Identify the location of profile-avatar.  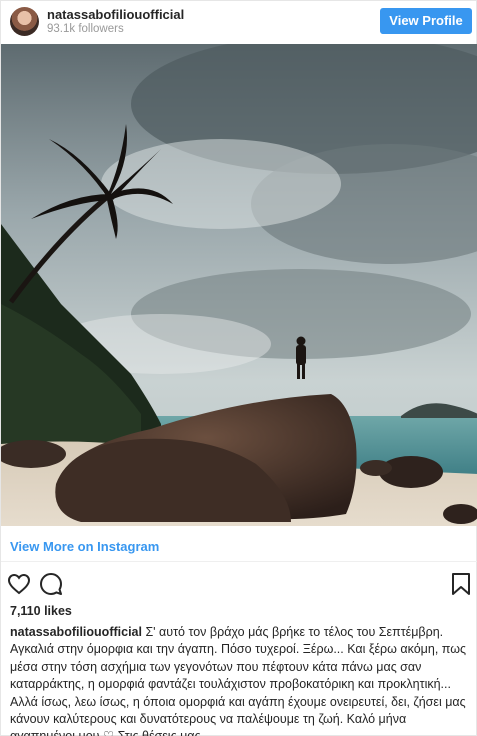
(24, 21).